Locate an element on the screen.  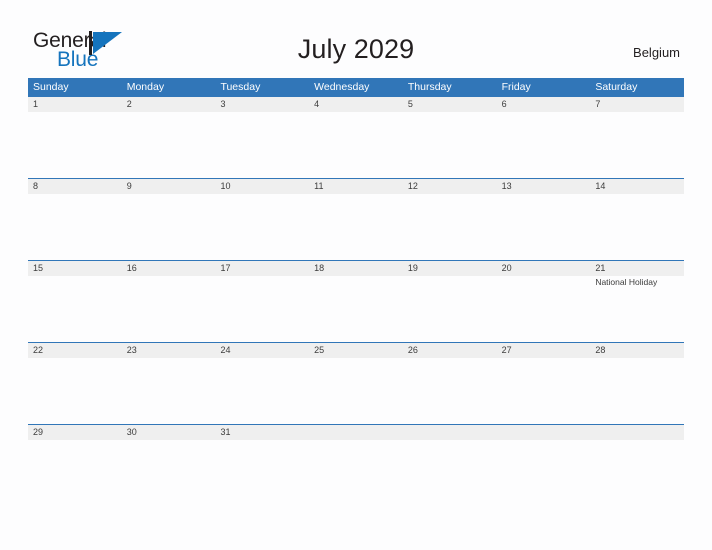
day-number: 17 is located at coordinates (262, 268).